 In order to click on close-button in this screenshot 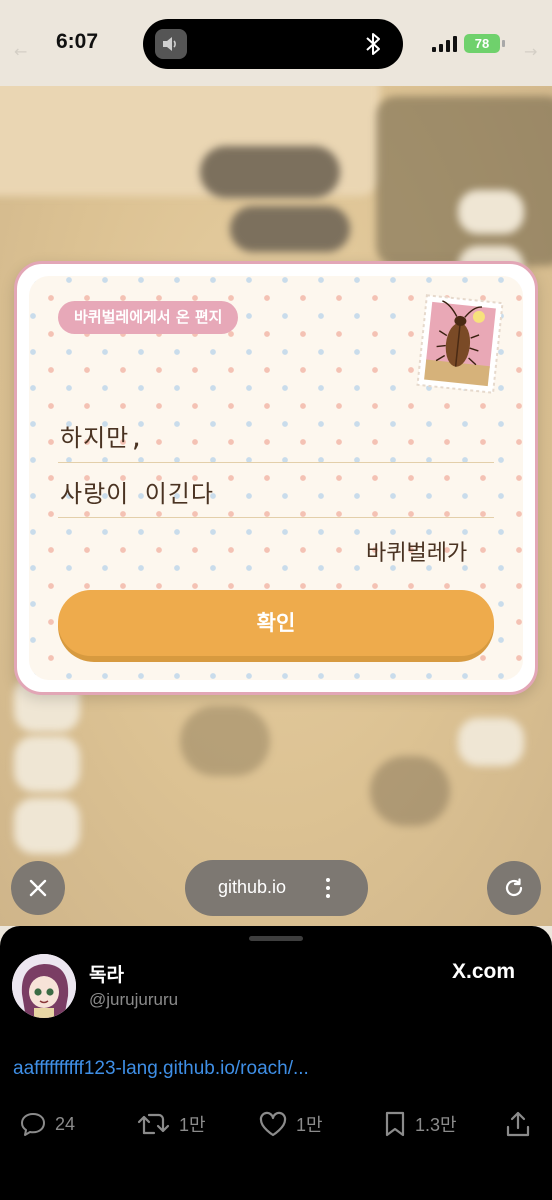, I will do `click(38, 888)`.